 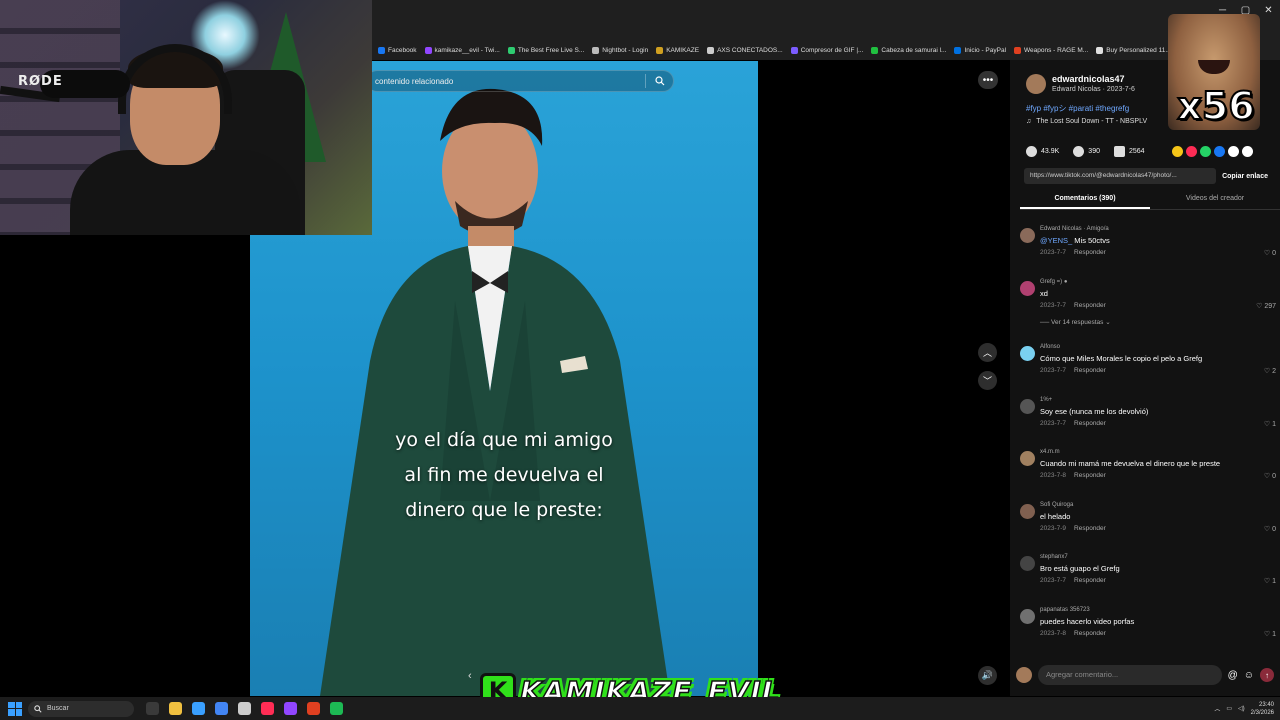 What do you see at coordinates (1074, 229) in the screenshot?
I see `comment-username: Edward Nicolas · Amigo/a` at bounding box center [1074, 229].